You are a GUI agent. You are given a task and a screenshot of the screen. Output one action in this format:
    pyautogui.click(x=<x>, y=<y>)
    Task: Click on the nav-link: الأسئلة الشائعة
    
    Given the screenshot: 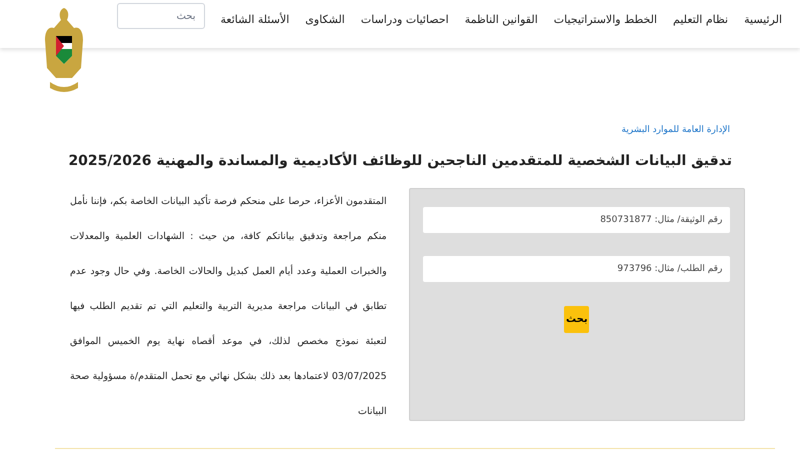 What is the action you would take?
    pyautogui.click(x=255, y=20)
    